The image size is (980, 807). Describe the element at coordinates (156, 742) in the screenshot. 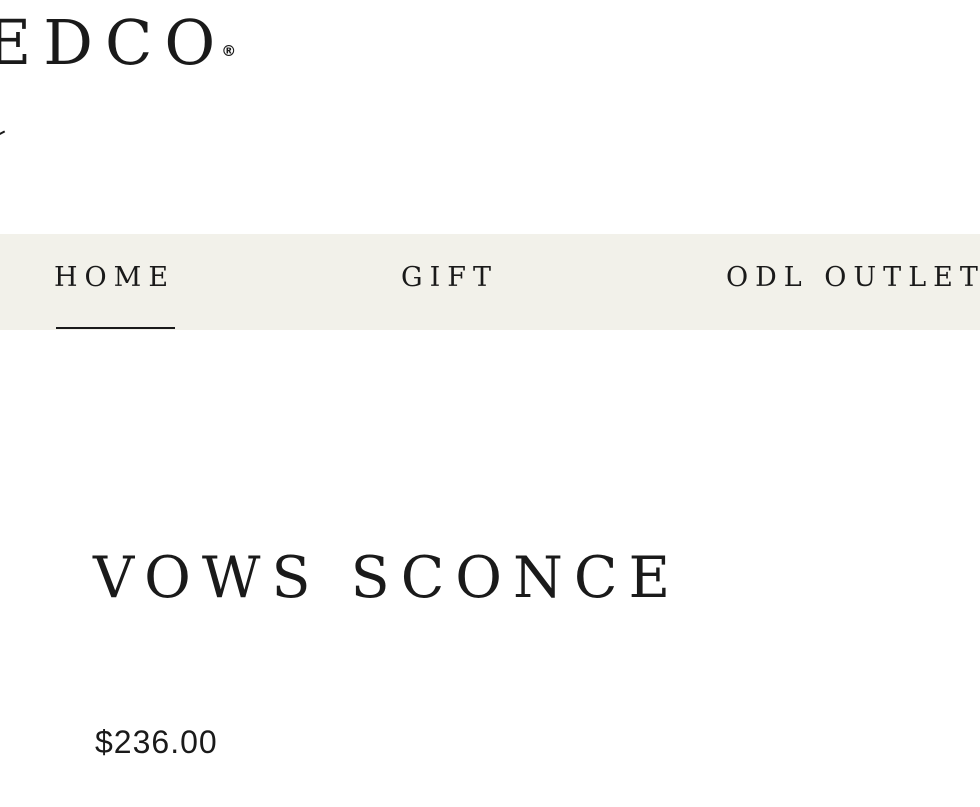

I see `product-price: $236.00` at that location.